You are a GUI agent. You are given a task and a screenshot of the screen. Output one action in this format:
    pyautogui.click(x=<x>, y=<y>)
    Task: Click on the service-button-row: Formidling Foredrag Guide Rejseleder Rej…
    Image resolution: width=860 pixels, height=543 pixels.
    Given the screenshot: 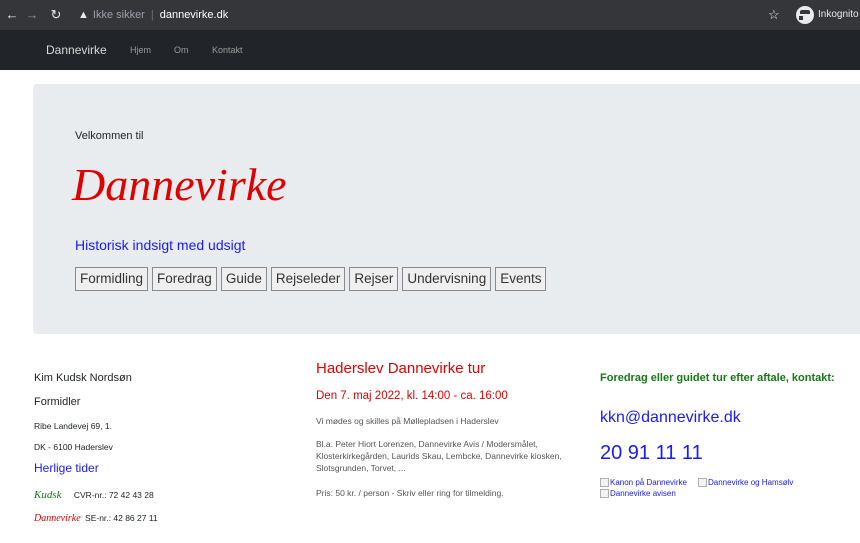 What is the action you would take?
    pyautogui.click(x=311, y=279)
    